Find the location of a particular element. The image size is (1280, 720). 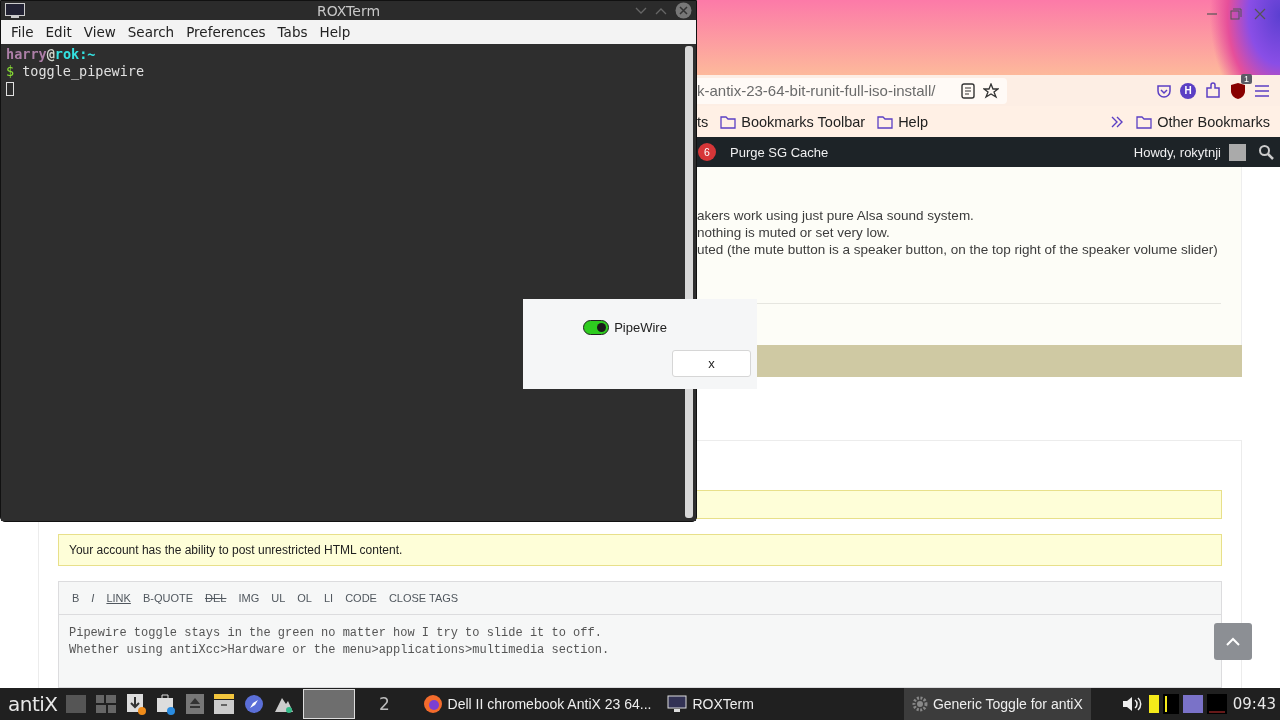

download-icon is located at coordinates (135, 704).